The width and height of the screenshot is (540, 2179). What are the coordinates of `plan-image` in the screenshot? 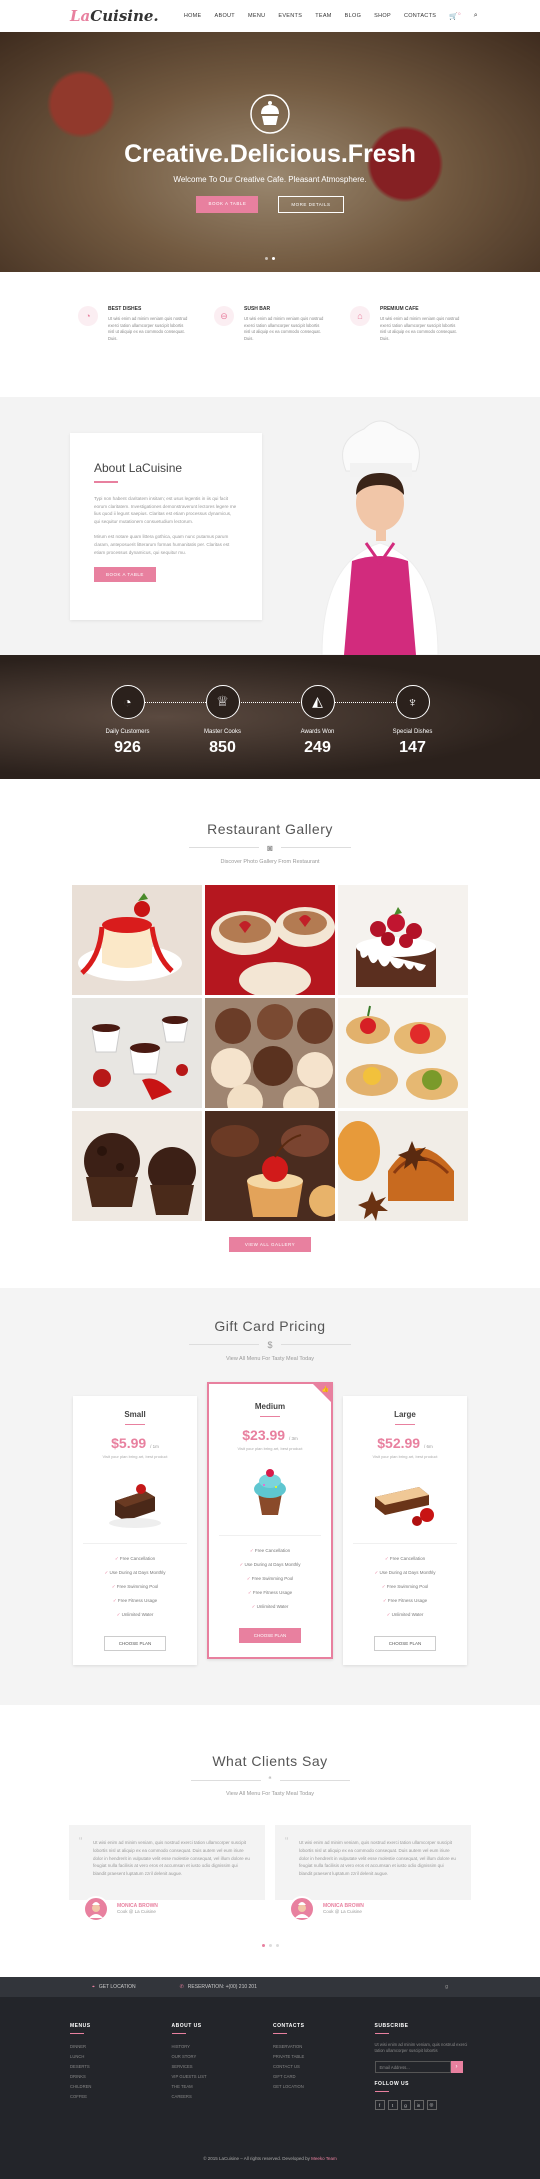 It's located at (405, 1501).